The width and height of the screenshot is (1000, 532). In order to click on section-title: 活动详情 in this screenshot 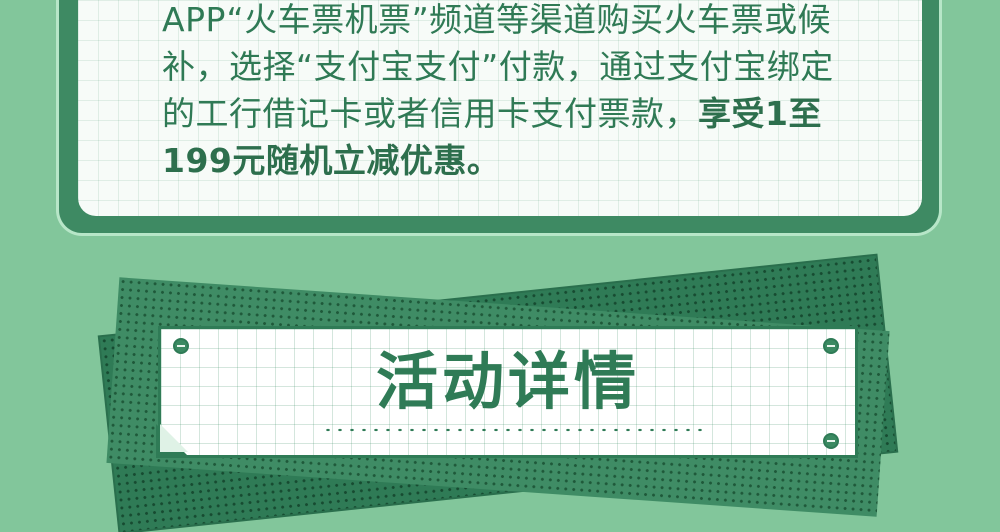, I will do `click(507, 381)`.